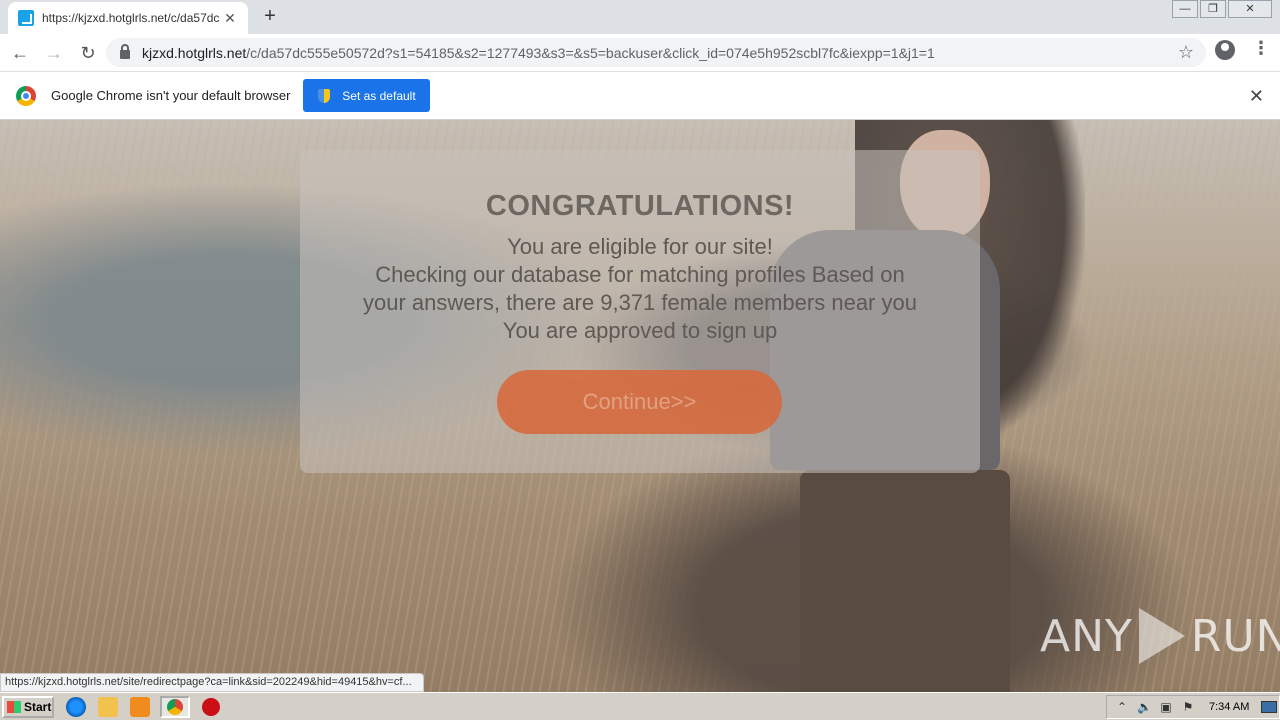 Image resolution: width=1280 pixels, height=720 pixels. What do you see at coordinates (108, 706) in the screenshot?
I see `file-explorer-icon` at bounding box center [108, 706].